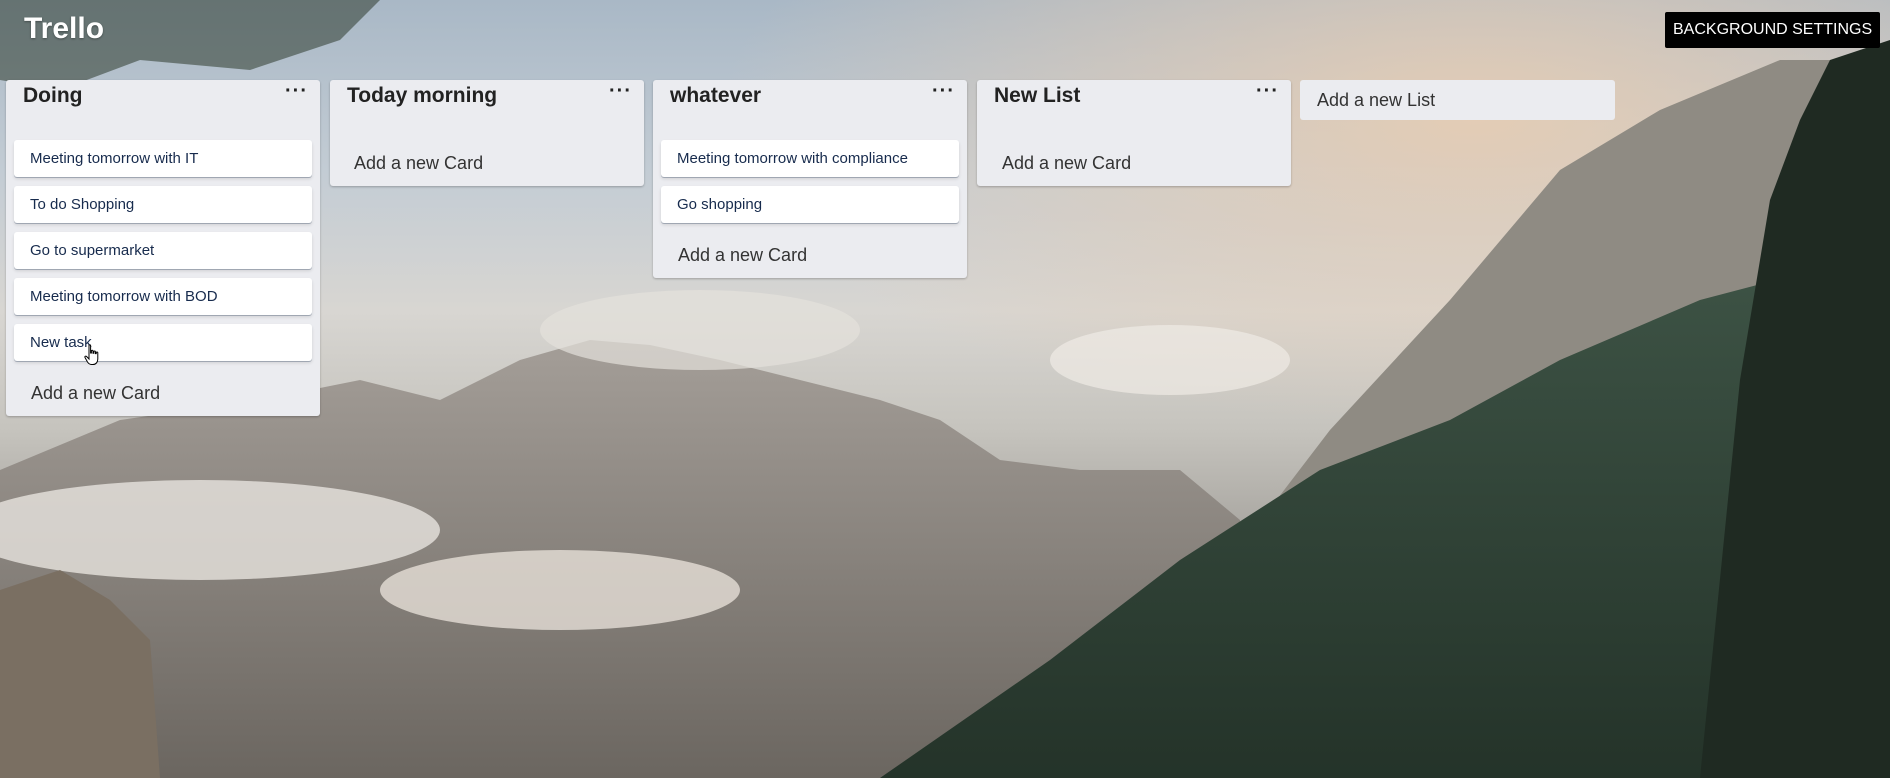 The width and height of the screenshot is (1890, 778). What do you see at coordinates (163, 204) in the screenshot?
I see `card: To do Shopping` at bounding box center [163, 204].